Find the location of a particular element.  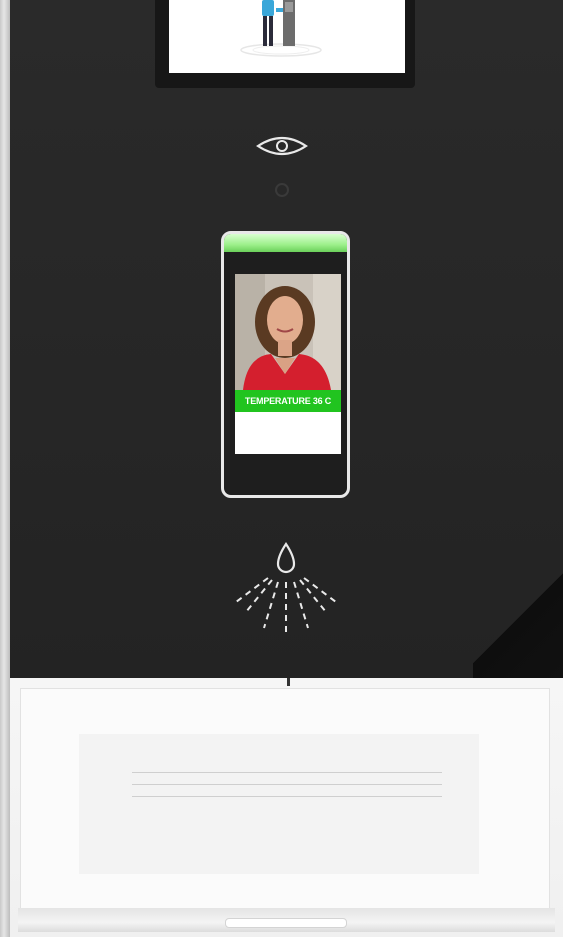

illustration-figures is located at coordinates (281, 28).